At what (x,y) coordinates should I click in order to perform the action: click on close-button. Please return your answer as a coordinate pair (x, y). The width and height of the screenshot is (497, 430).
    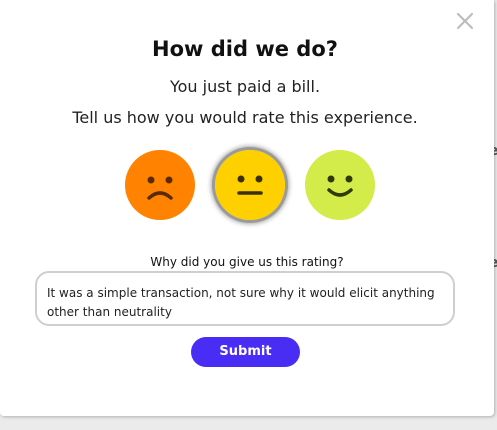
    Looking at the image, I should click on (465, 21).